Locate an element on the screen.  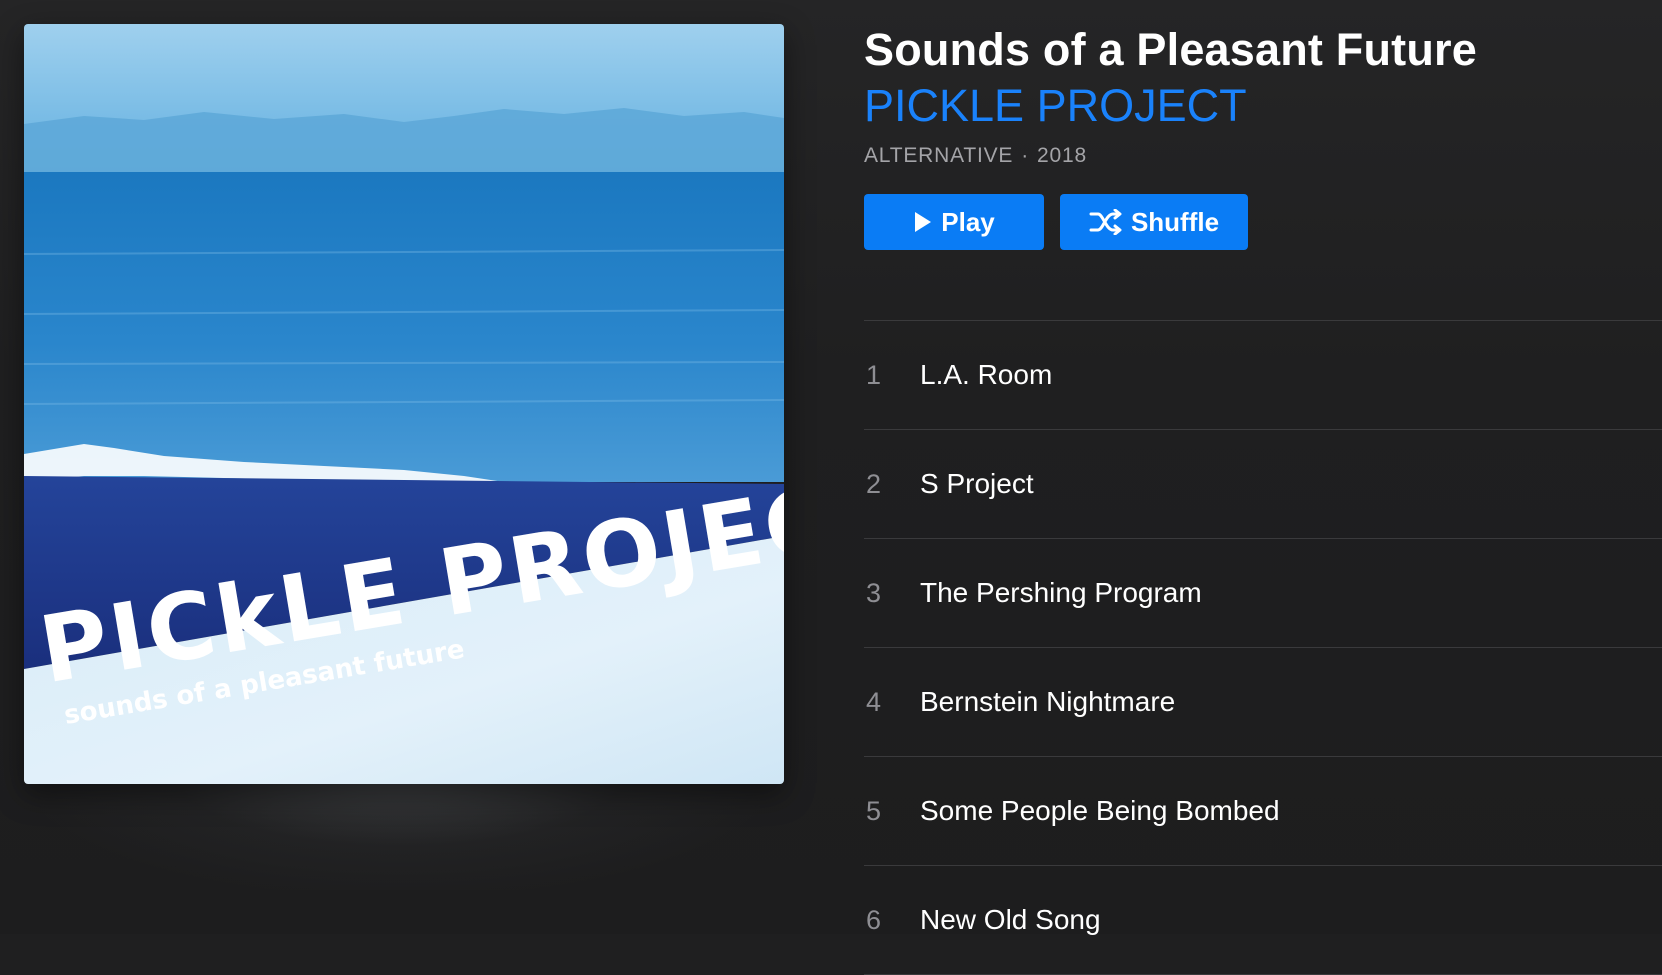
album-meta: ALTERNATIVE · 2018 is located at coordinates (1263, 156).